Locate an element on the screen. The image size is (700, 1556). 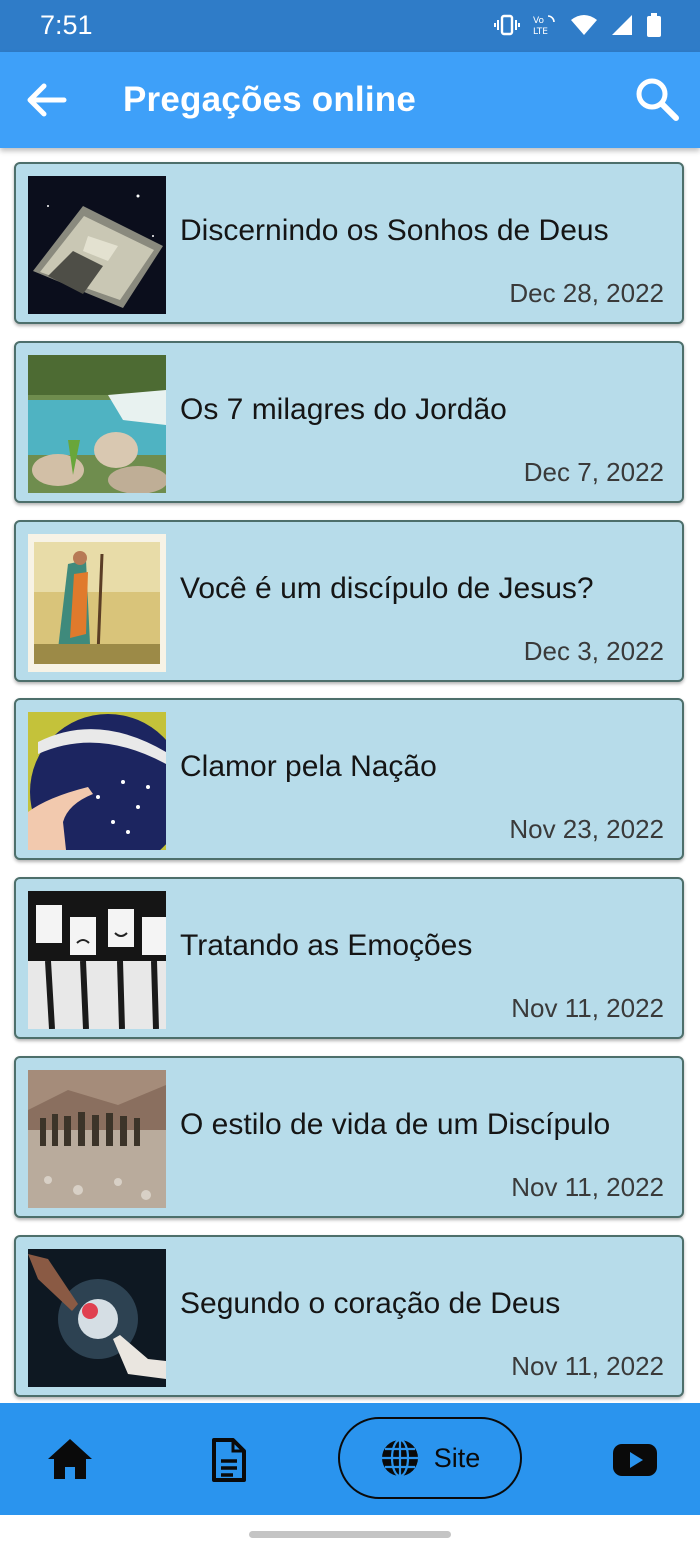
svg-text: LTE is located at coordinates (540, 32).